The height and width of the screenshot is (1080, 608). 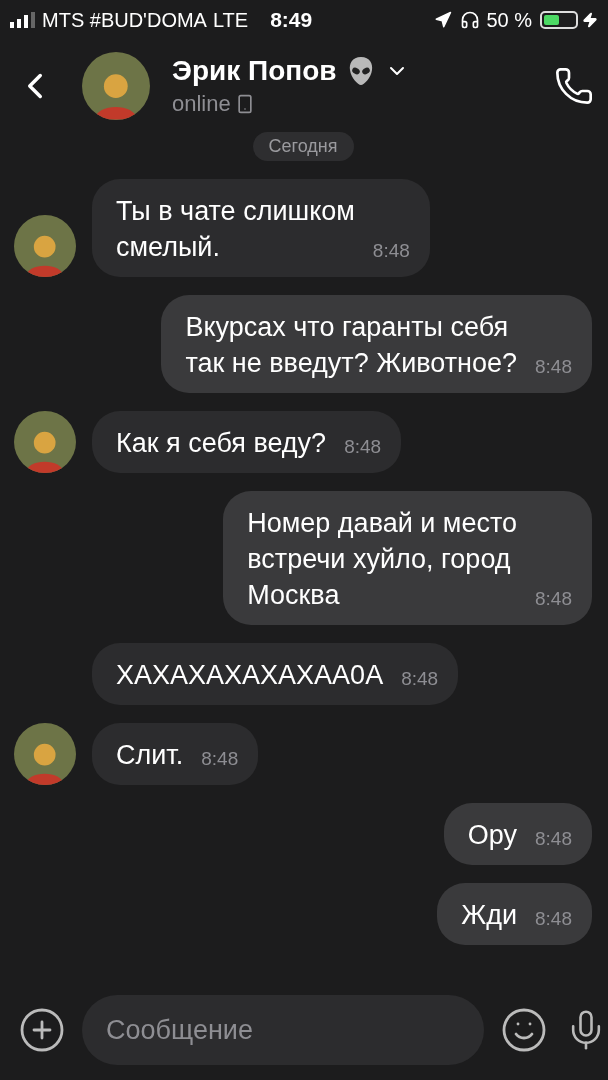 I want to click on message-text: Вкурсах что гаранты себя так не введут? Животное?, so click(x=351, y=345).